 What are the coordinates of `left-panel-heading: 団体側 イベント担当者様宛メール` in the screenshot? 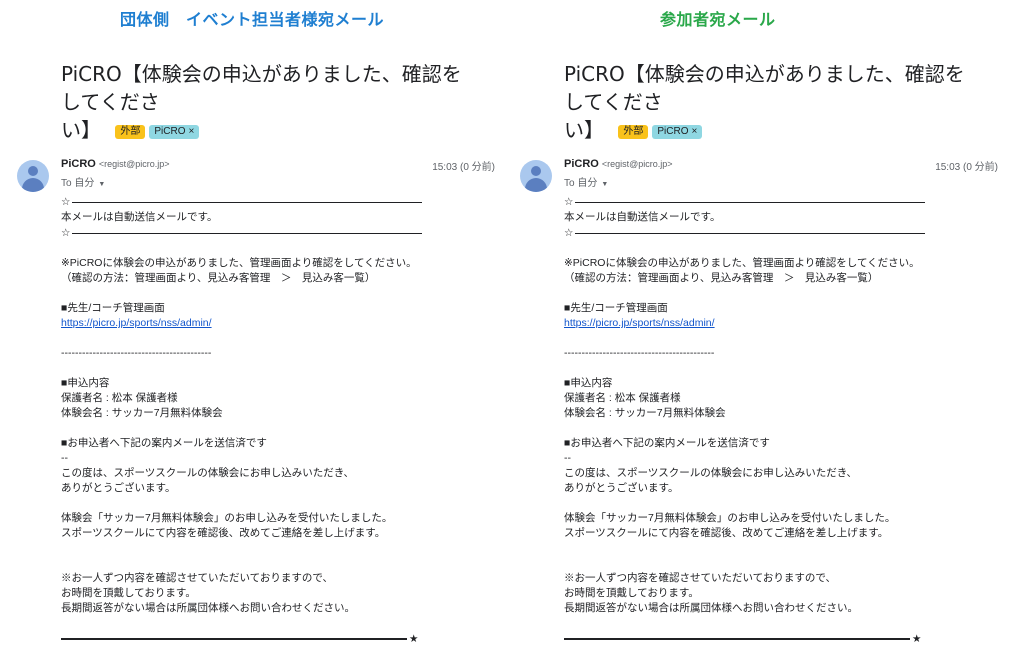 It's located at (252, 19).